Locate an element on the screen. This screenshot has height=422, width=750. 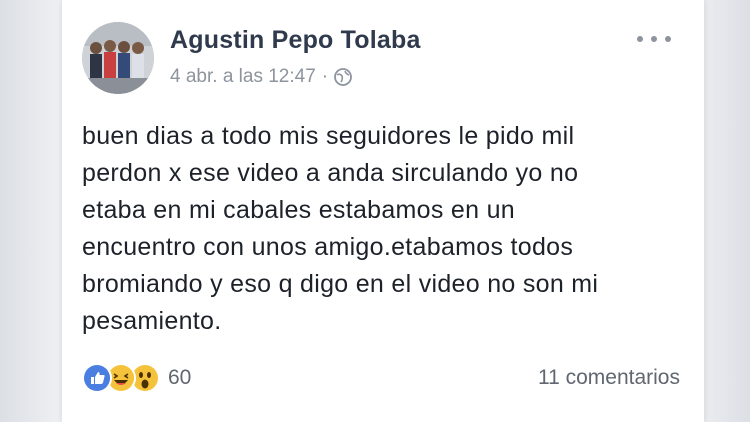
avatar is located at coordinates (118, 58).